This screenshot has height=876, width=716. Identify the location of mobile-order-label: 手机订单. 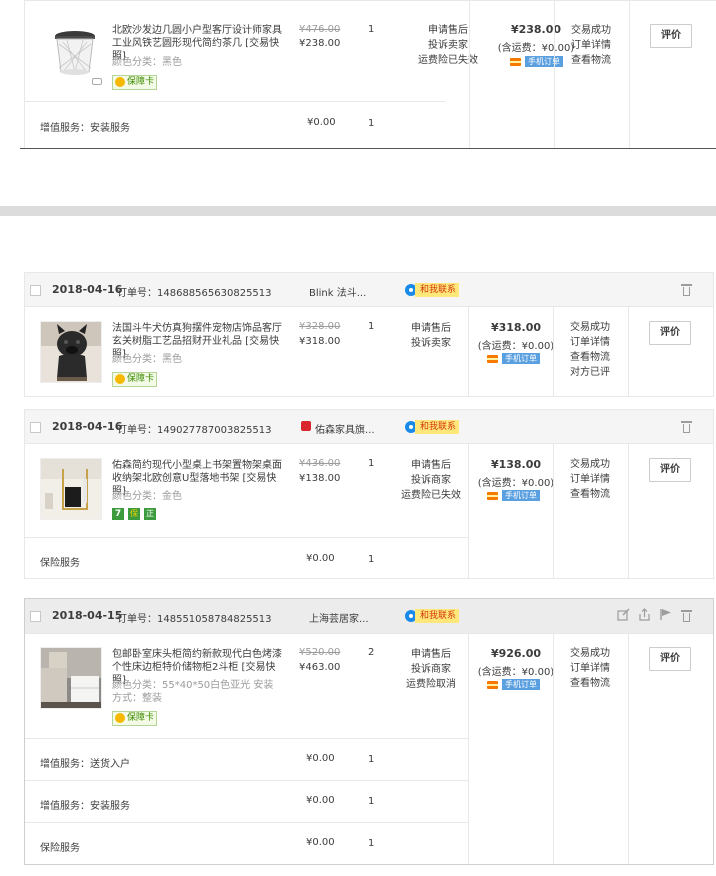
(544, 61).